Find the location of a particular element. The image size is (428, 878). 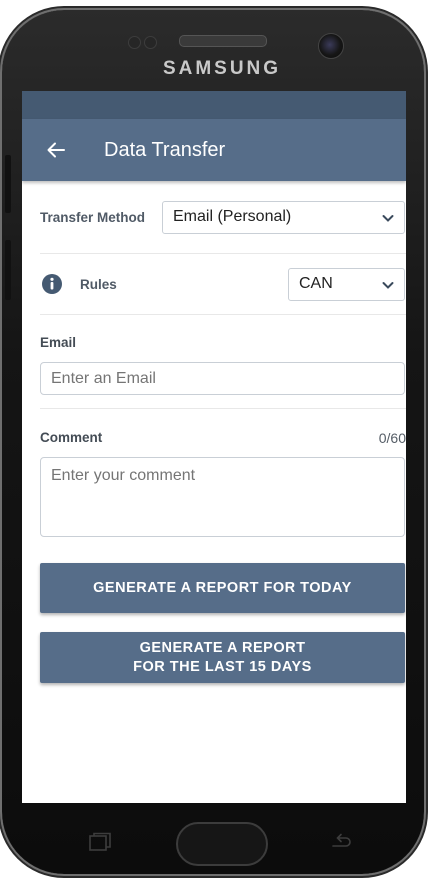

email-input is located at coordinates (222, 378).